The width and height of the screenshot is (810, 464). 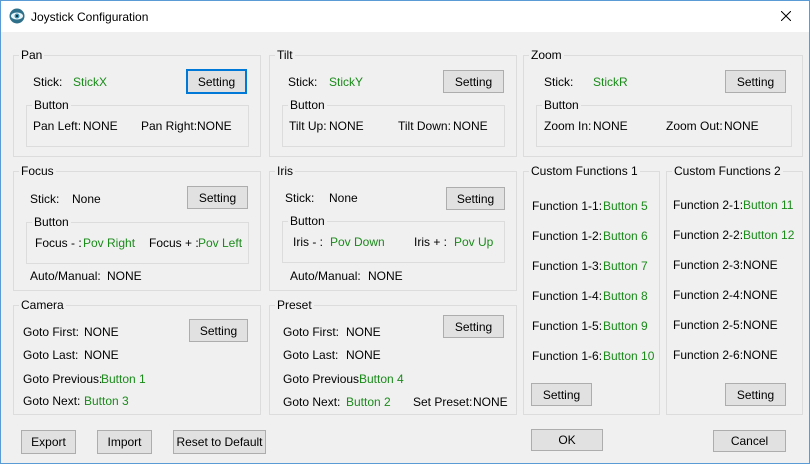 I want to click on preset-next-value: Button 2, so click(x=368, y=402).